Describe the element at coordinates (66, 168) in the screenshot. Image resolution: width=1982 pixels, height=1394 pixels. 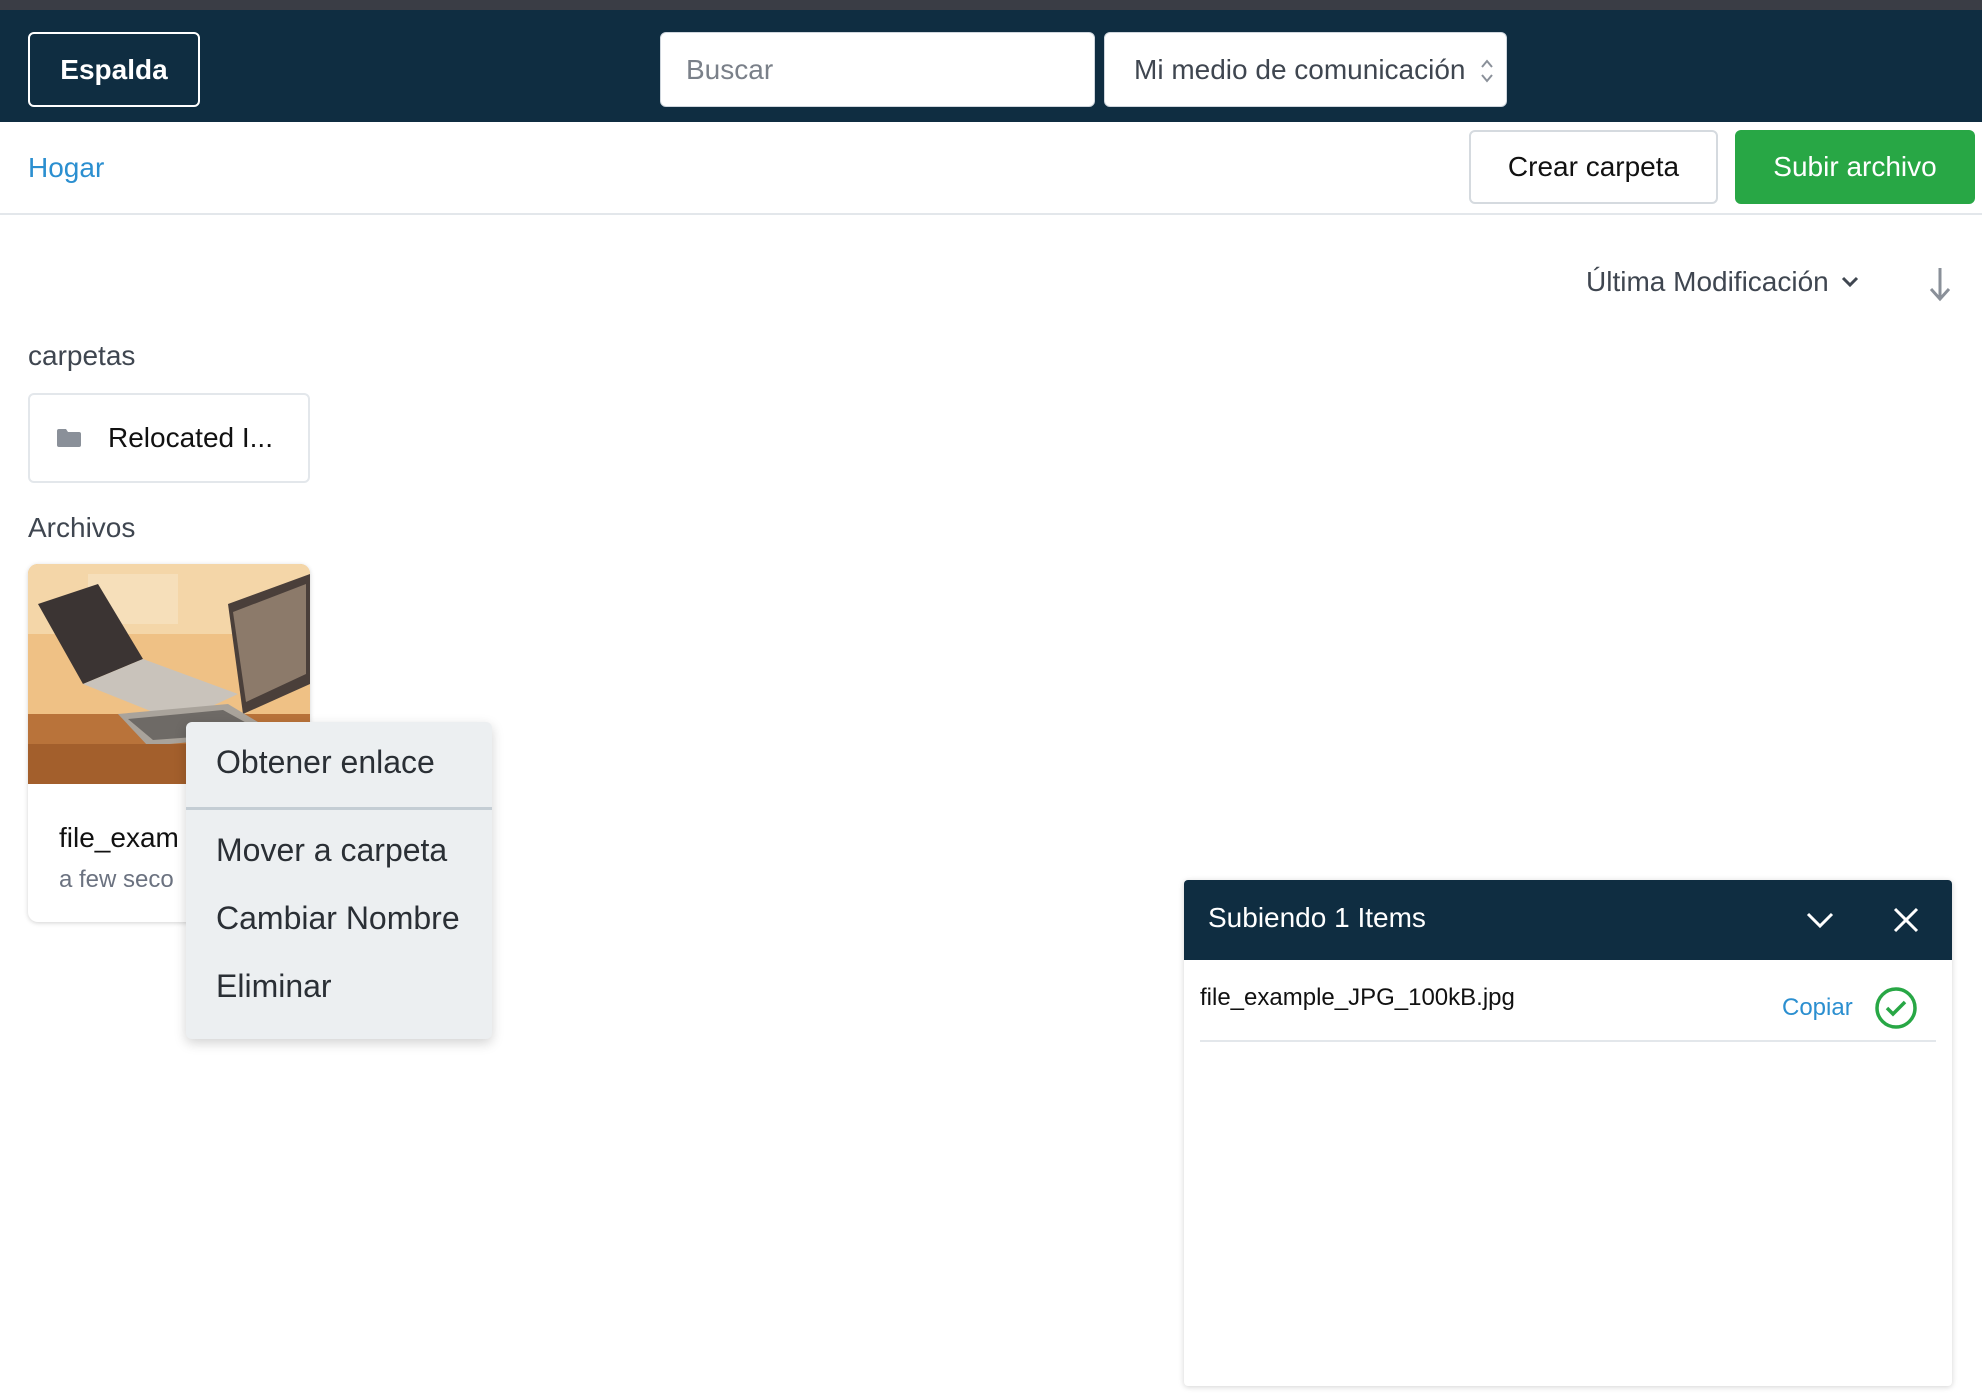
I see `breadcrumb-home: Hogar` at that location.